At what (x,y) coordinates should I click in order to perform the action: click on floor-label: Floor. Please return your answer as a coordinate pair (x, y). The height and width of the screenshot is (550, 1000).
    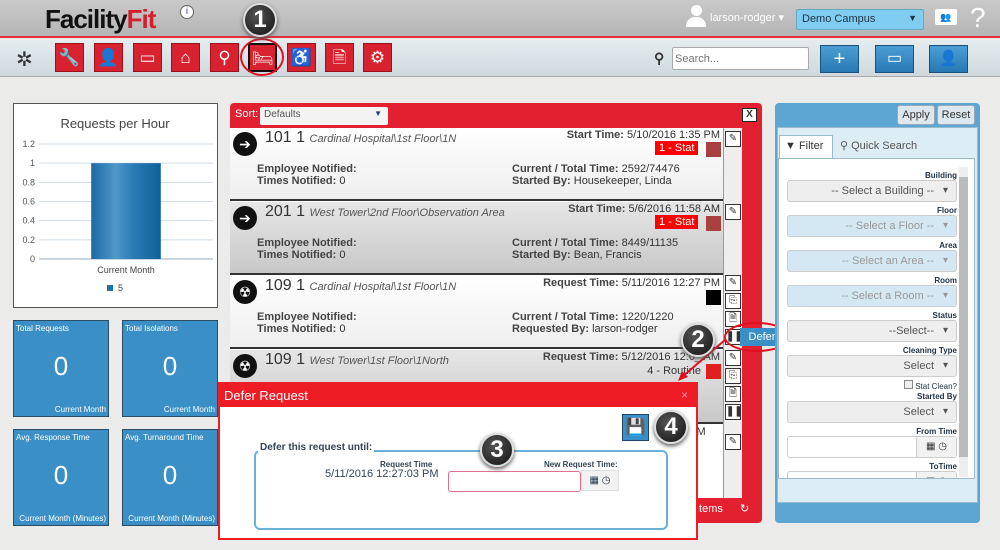
    Looking at the image, I should click on (947, 210).